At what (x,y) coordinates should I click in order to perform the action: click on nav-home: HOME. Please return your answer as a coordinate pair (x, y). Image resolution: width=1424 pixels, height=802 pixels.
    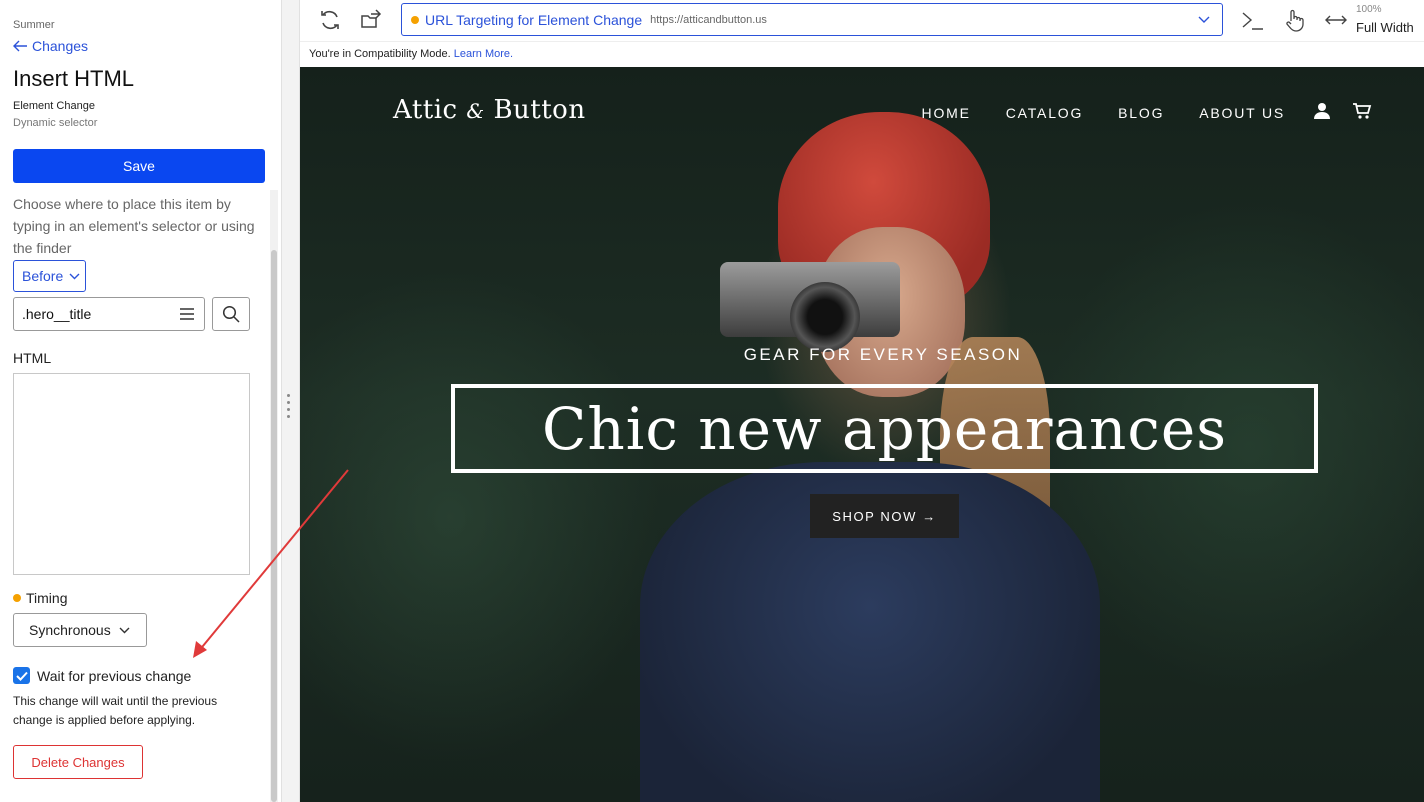
    Looking at the image, I should click on (946, 113).